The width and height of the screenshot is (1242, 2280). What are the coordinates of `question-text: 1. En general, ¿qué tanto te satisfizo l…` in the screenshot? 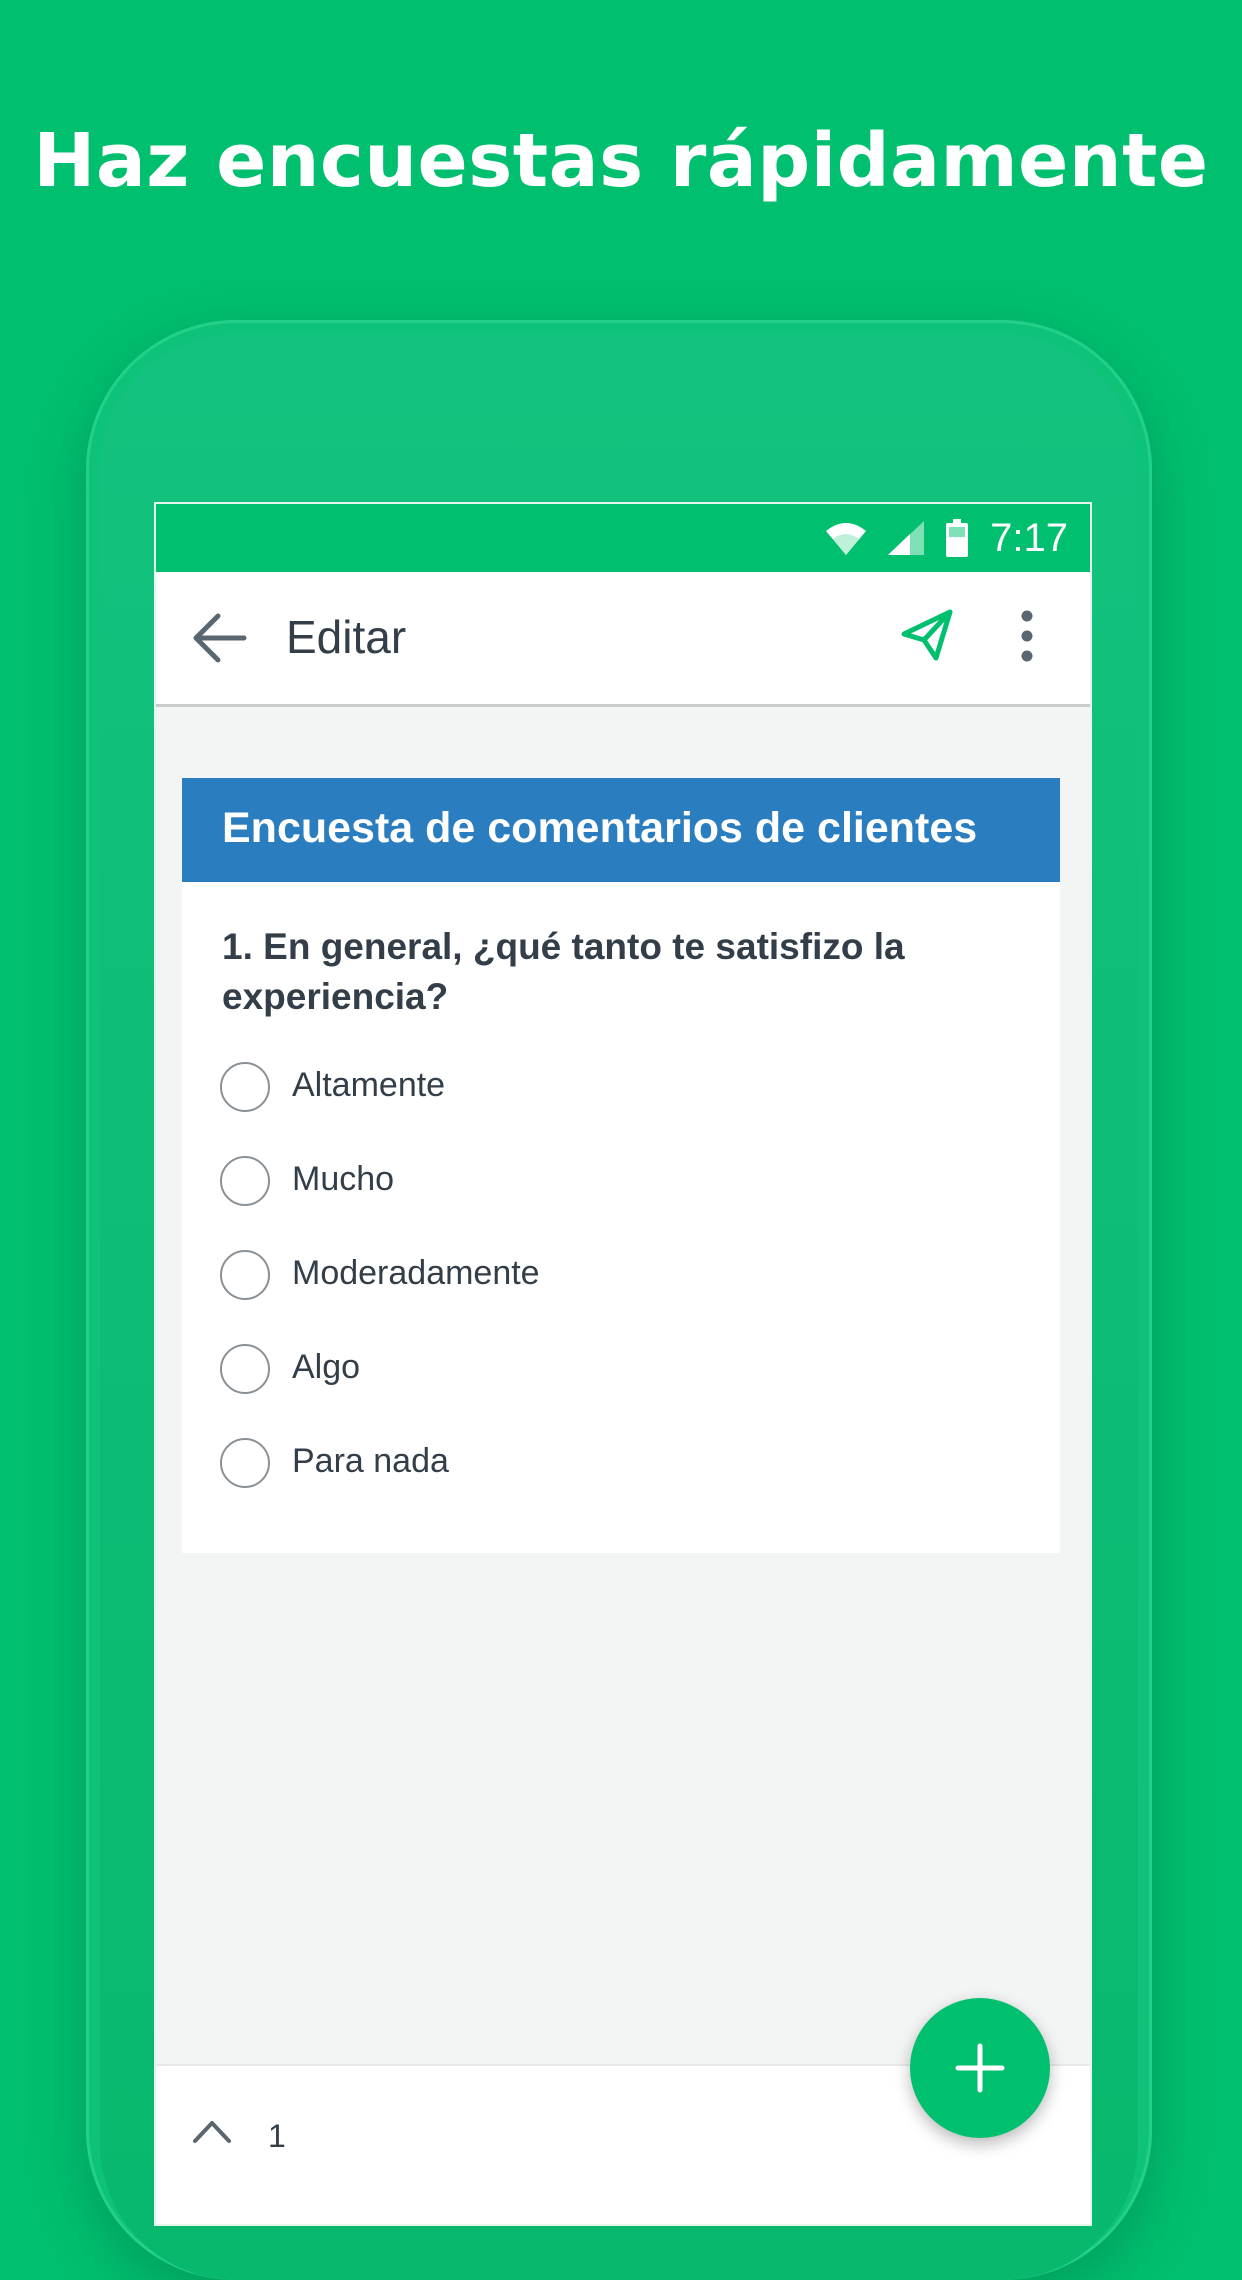 It's located at (622, 972).